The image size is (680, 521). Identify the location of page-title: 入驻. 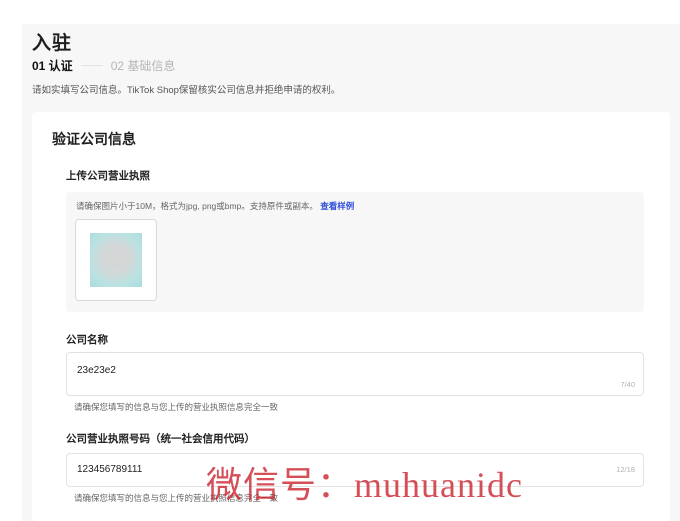
(52, 43).